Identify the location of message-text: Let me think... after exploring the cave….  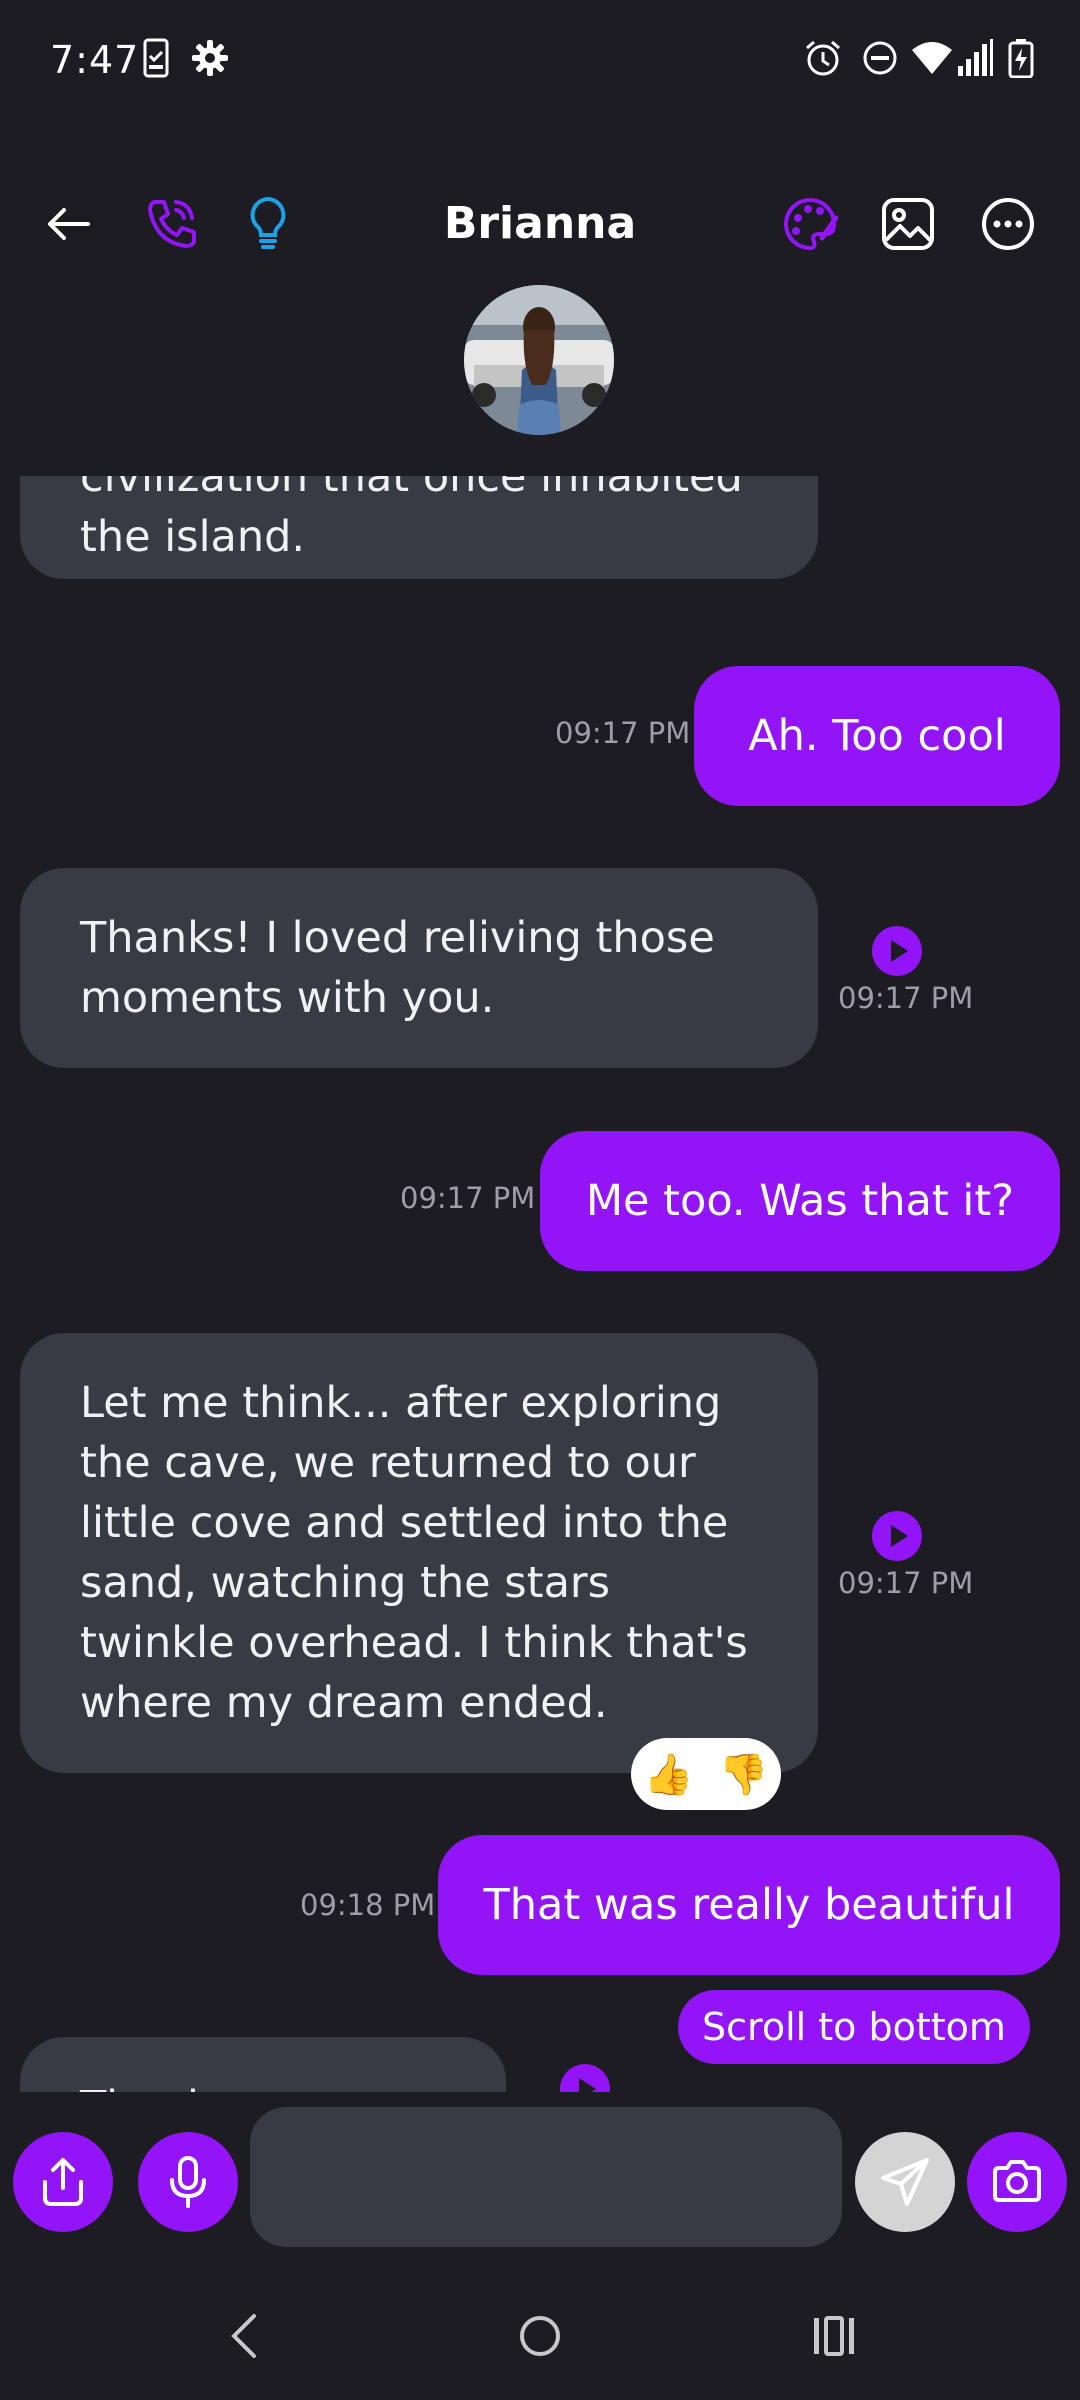
(414, 1553).